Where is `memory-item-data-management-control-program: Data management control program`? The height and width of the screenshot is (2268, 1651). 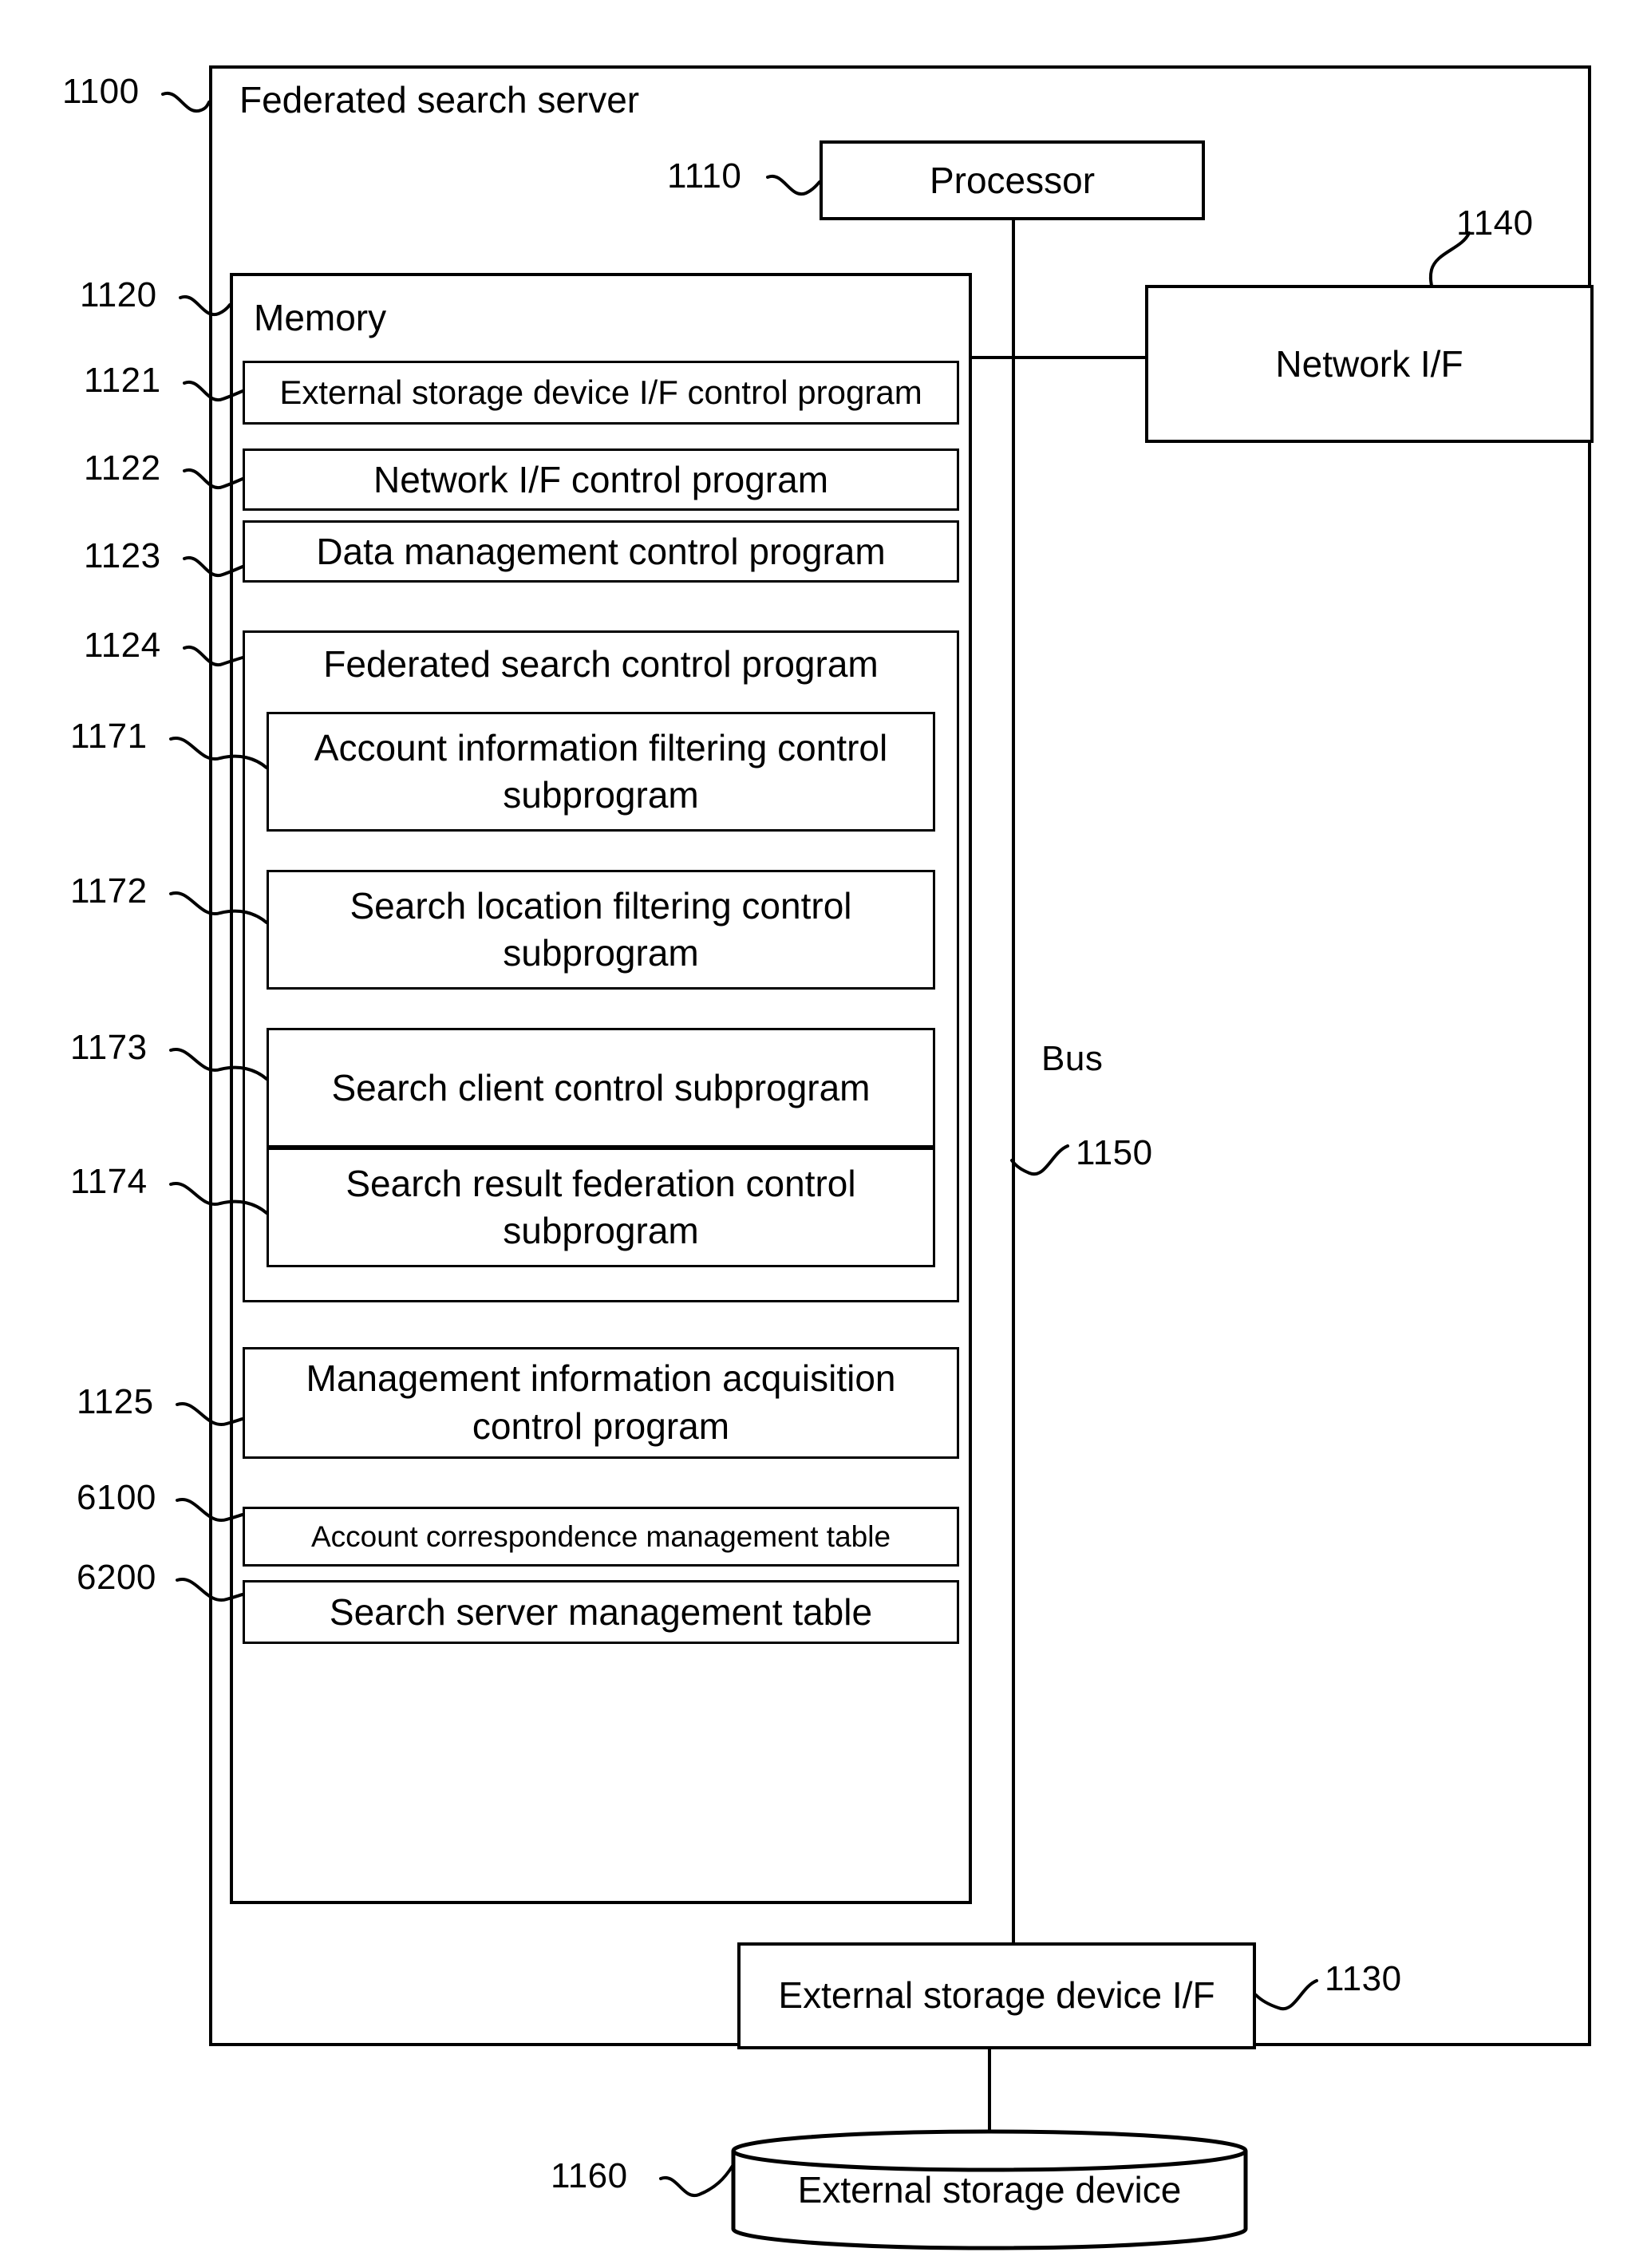
memory-item-data-management-control-program: Data management control program is located at coordinates (601, 551).